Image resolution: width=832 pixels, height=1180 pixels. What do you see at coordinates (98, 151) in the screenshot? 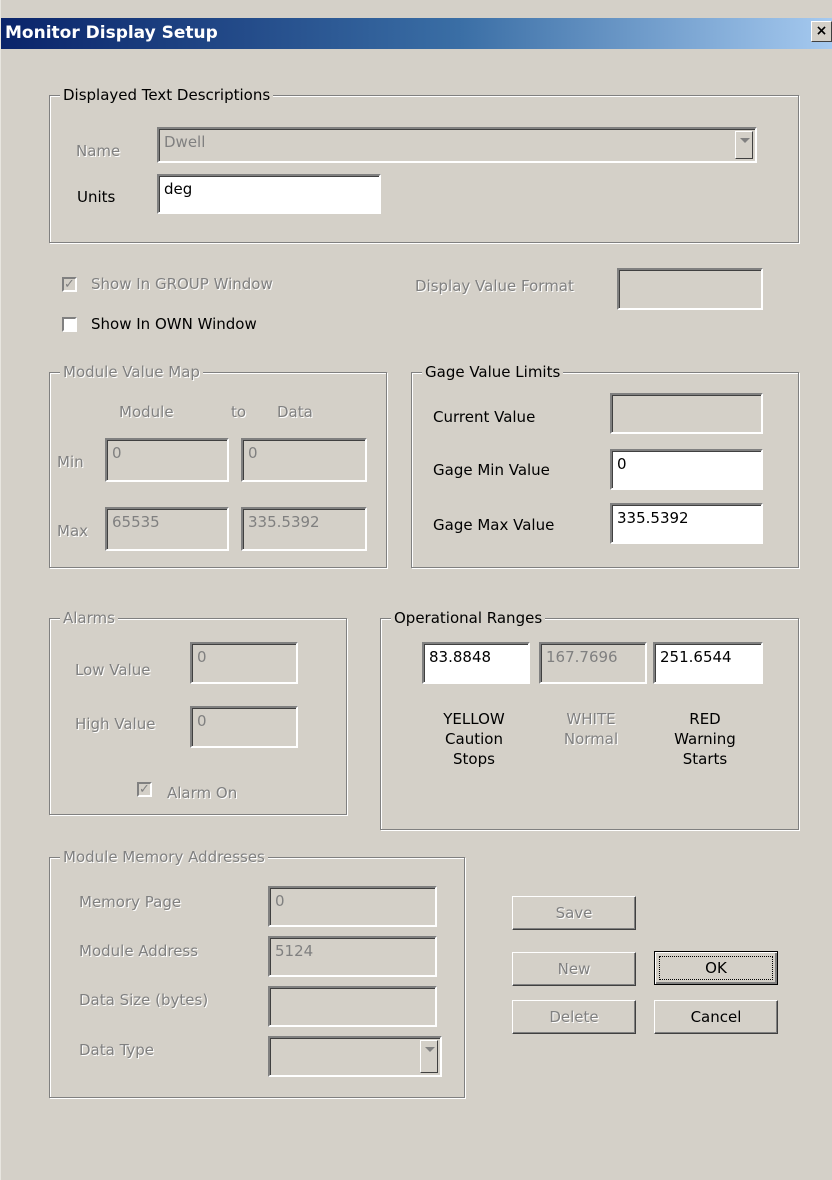
I see `name-label: Name` at bounding box center [98, 151].